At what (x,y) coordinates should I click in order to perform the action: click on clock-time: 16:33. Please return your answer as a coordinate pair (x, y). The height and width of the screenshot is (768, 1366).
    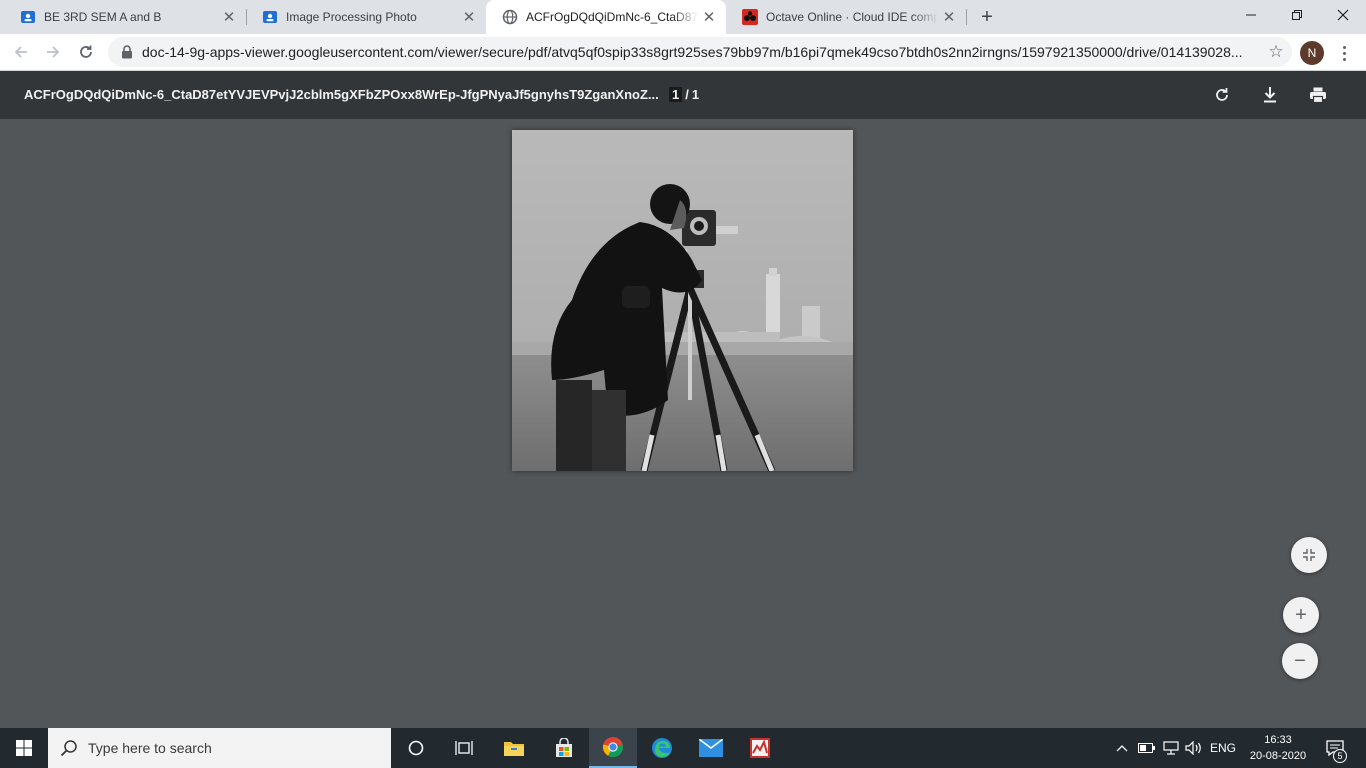
    Looking at the image, I should click on (1278, 740).